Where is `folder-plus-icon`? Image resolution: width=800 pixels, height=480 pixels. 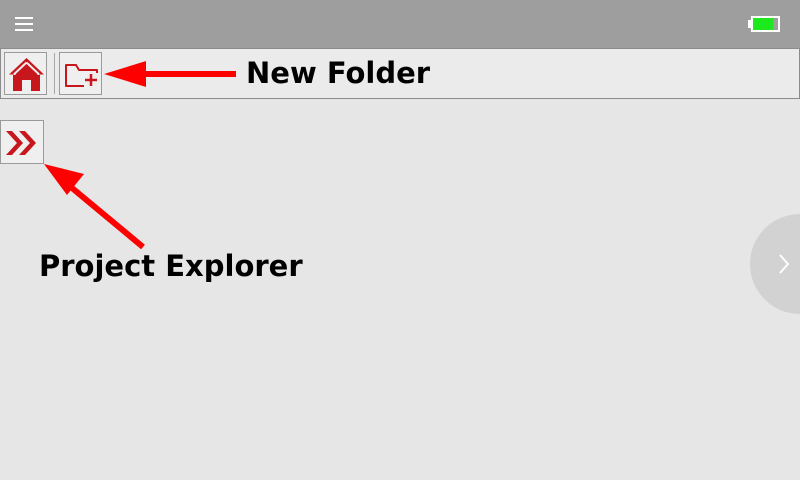 folder-plus-icon is located at coordinates (81, 75).